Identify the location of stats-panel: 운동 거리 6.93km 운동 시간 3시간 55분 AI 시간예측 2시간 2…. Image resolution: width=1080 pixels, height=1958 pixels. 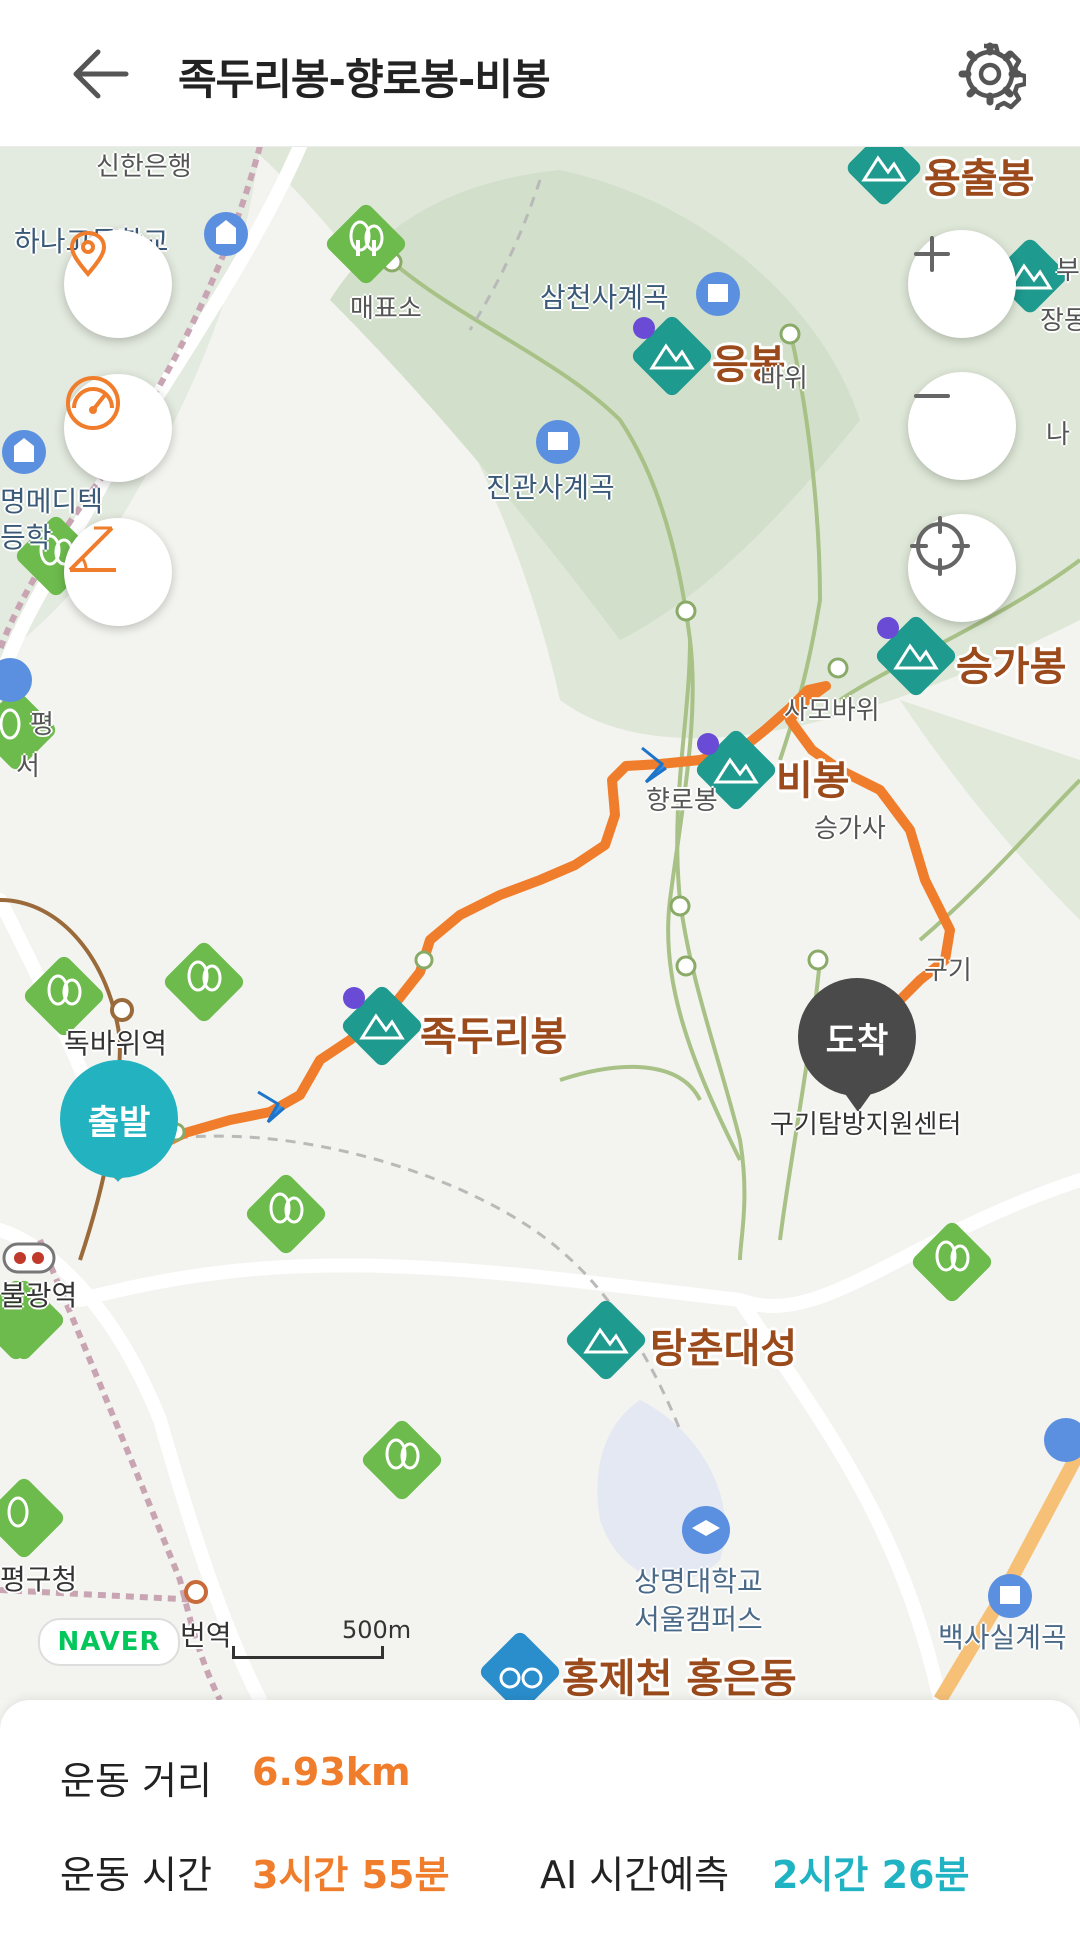
(540, 1829).